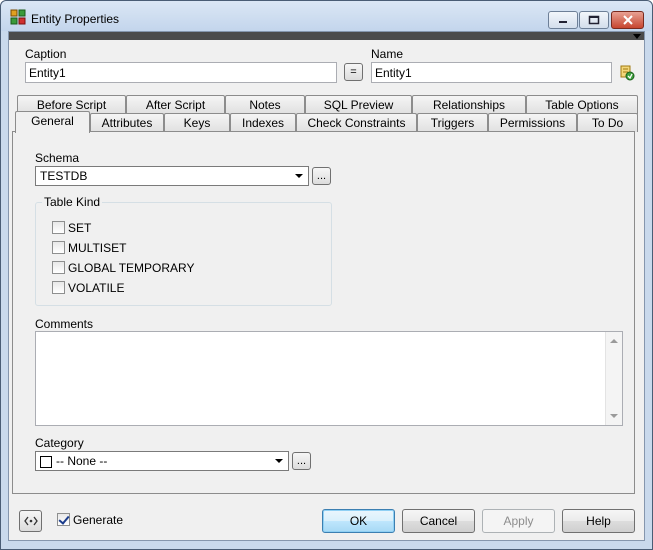 The height and width of the screenshot is (550, 653). Describe the element at coordinates (582, 104) in the screenshot. I see `tab-table-options: Table Options` at that location.